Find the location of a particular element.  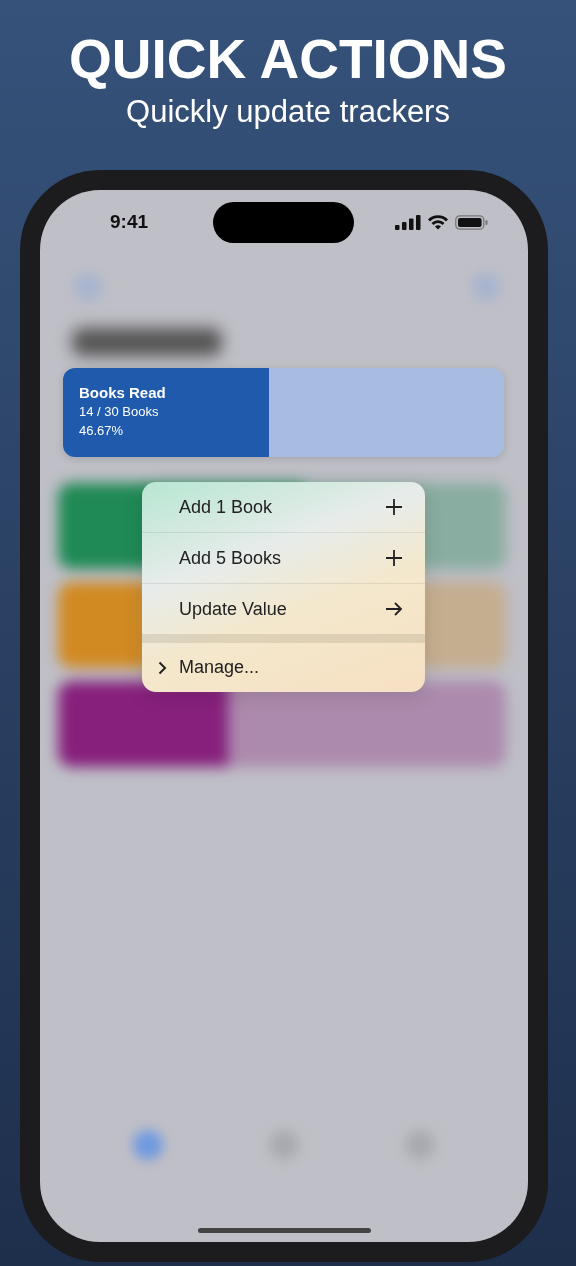

status-time: 9:41 is located at coordinates (129, 222).